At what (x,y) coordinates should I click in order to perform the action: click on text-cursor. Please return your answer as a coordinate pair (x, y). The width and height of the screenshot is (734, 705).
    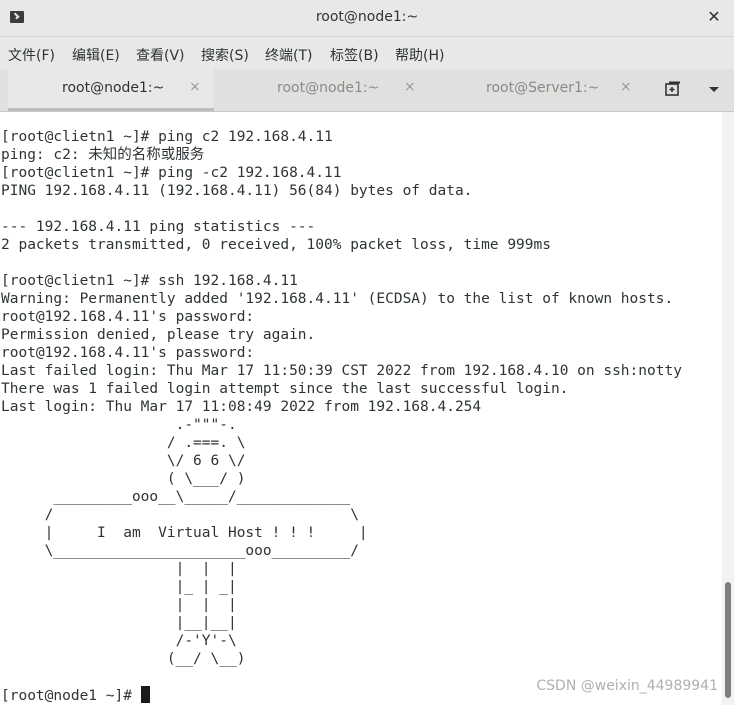
    Looking at the image, I should click on (145, 694).